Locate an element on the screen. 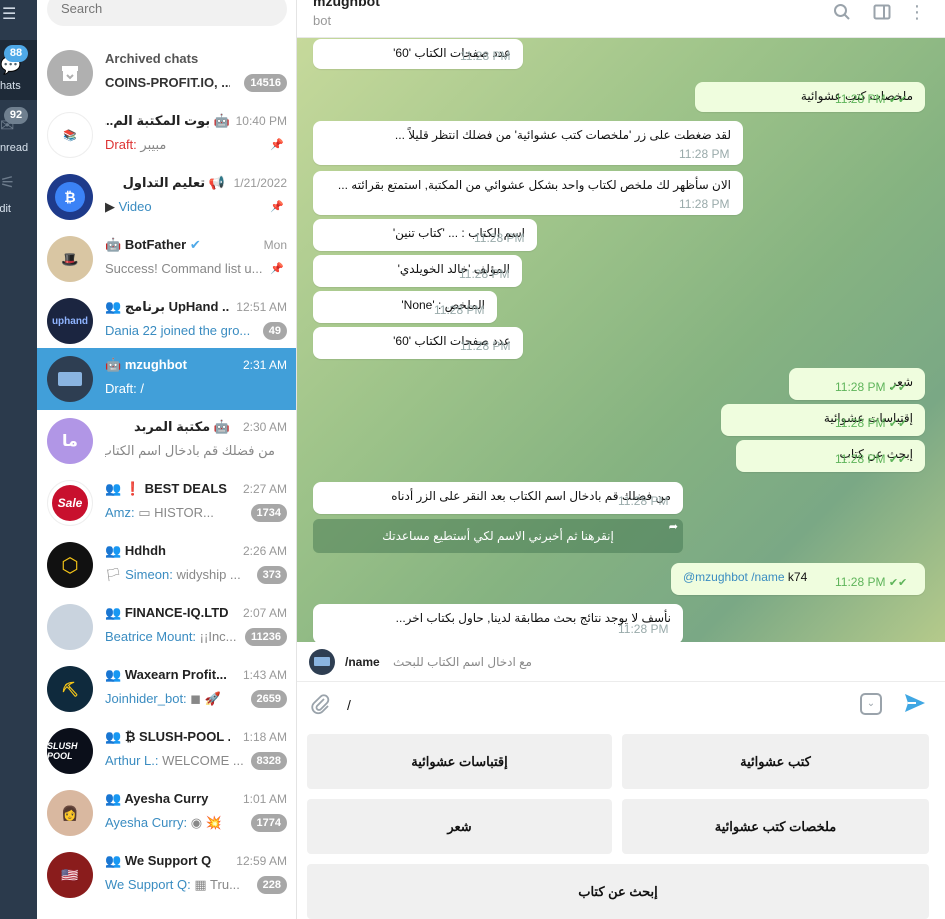 This screenshot has width=945, height=919. message-outgoing: @mzughbot /name k74 11:28 PM ✔✔ is located at coordinates (798, 579).